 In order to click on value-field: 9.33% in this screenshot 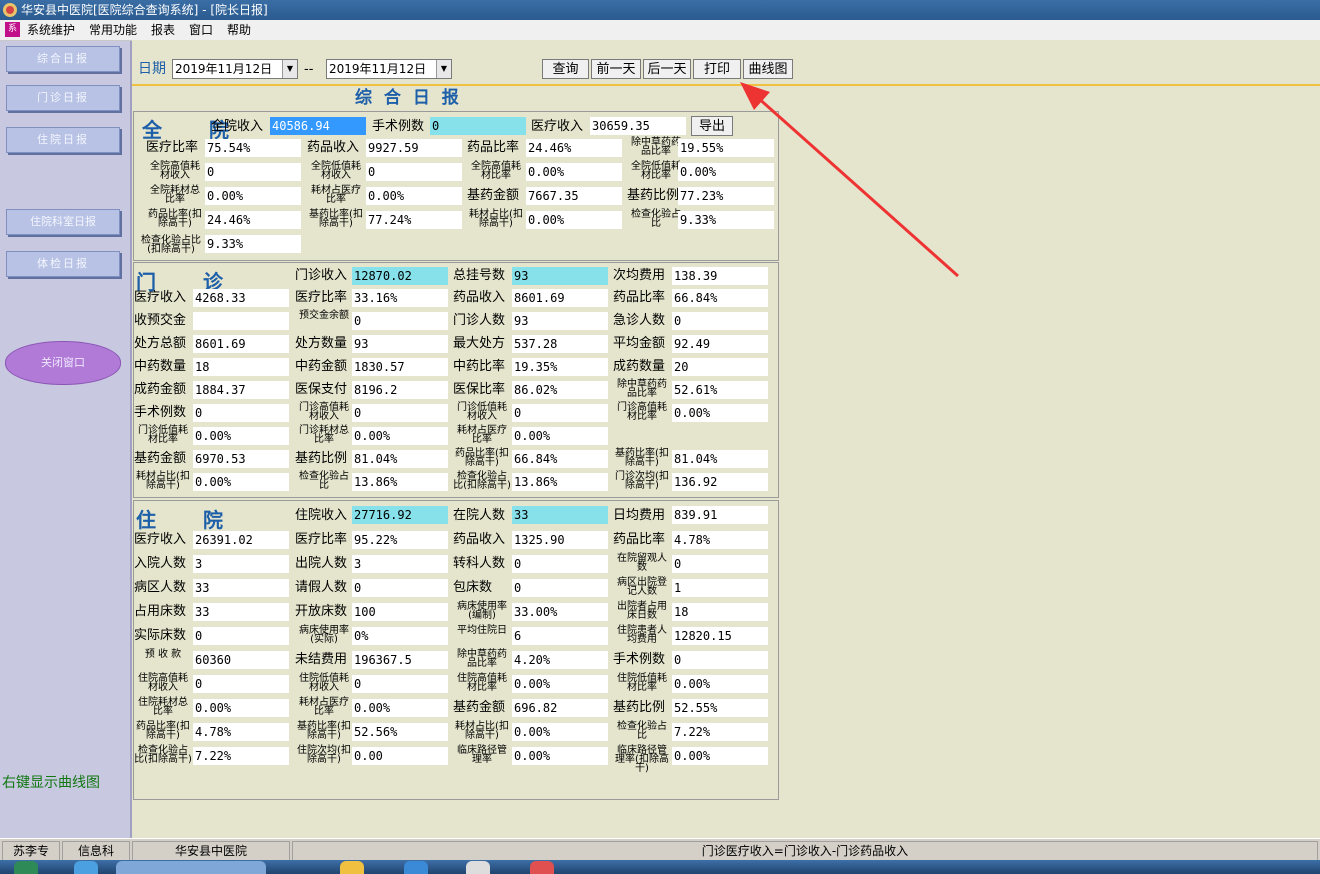, I will do `click(253, 244)`.